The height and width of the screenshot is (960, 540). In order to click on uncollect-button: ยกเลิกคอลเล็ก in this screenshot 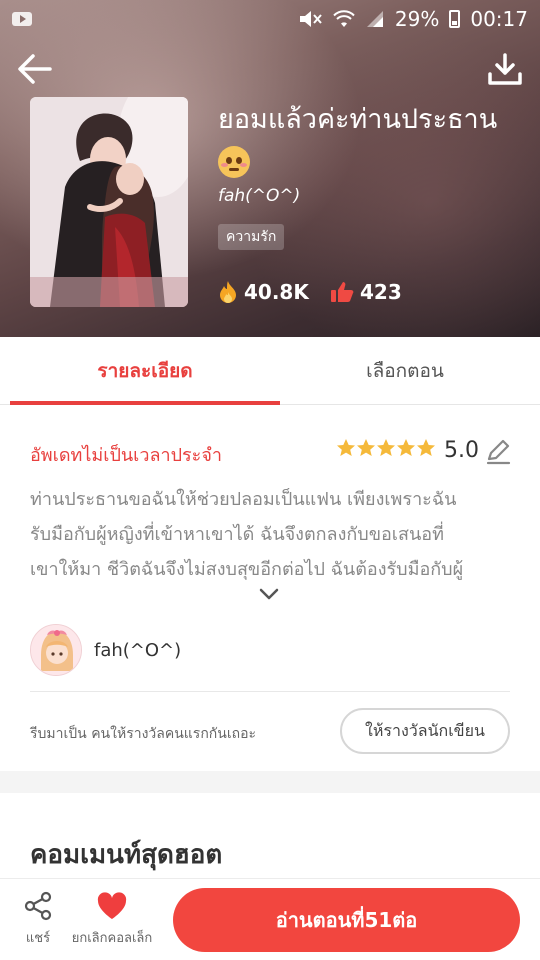, I will do `click(112, 919)`.